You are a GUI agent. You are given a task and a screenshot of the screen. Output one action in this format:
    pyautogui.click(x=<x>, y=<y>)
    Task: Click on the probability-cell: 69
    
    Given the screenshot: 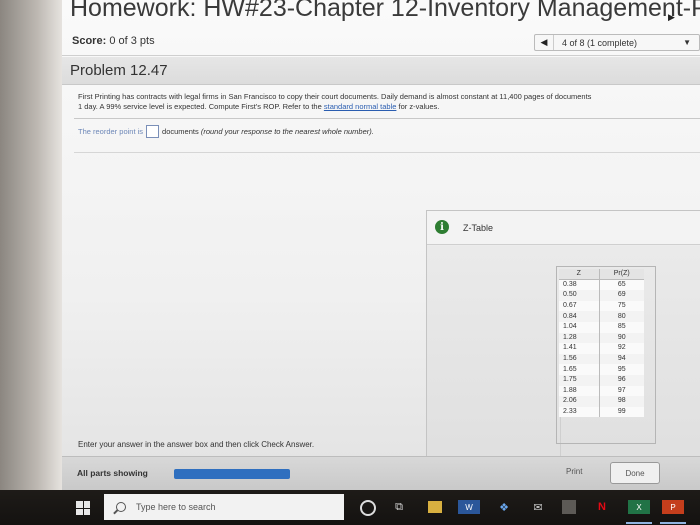 What is the action you would take?
    pyautogui.click(x=621, y=295)
    